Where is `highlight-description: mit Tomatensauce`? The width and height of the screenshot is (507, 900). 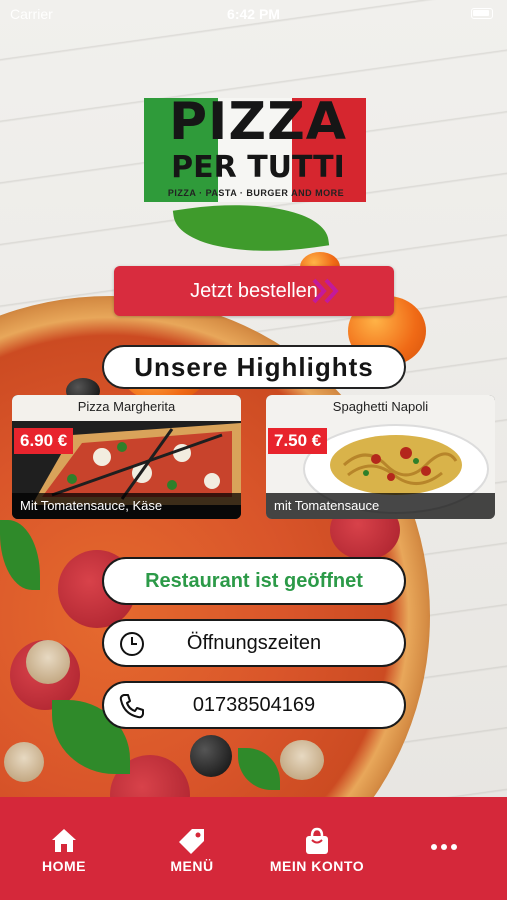
highlight-description: mit Tomatensauce is located at coordinates (380, 506).